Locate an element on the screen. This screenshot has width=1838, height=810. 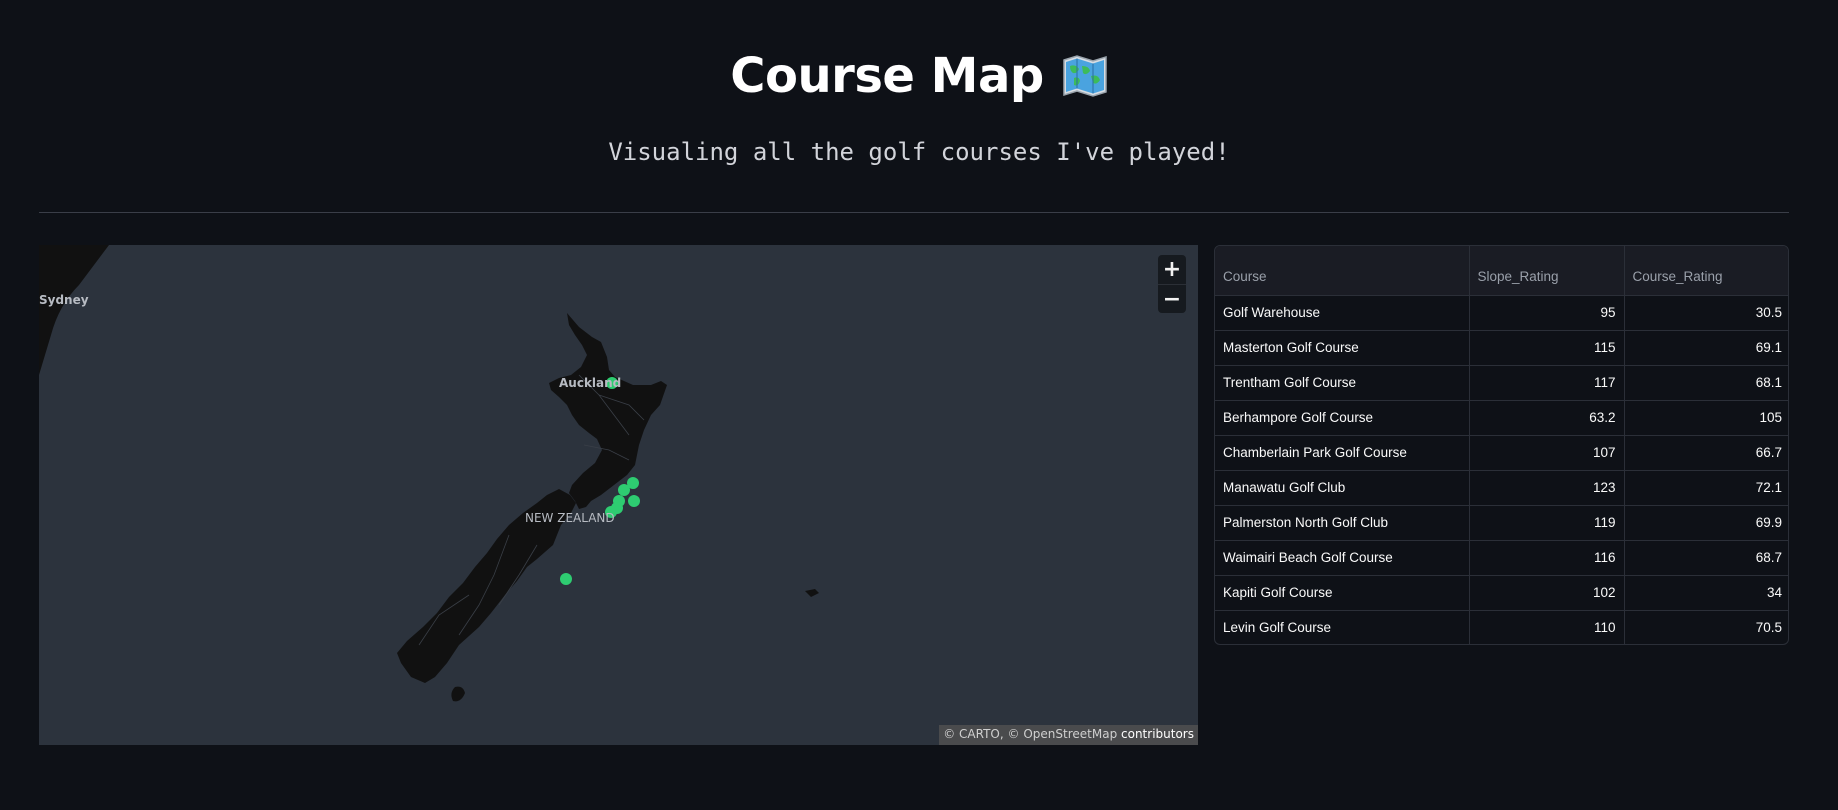
map-attribution: © CARTO, © OpenStreetMap contributors is located at coordinates (1068, 735).